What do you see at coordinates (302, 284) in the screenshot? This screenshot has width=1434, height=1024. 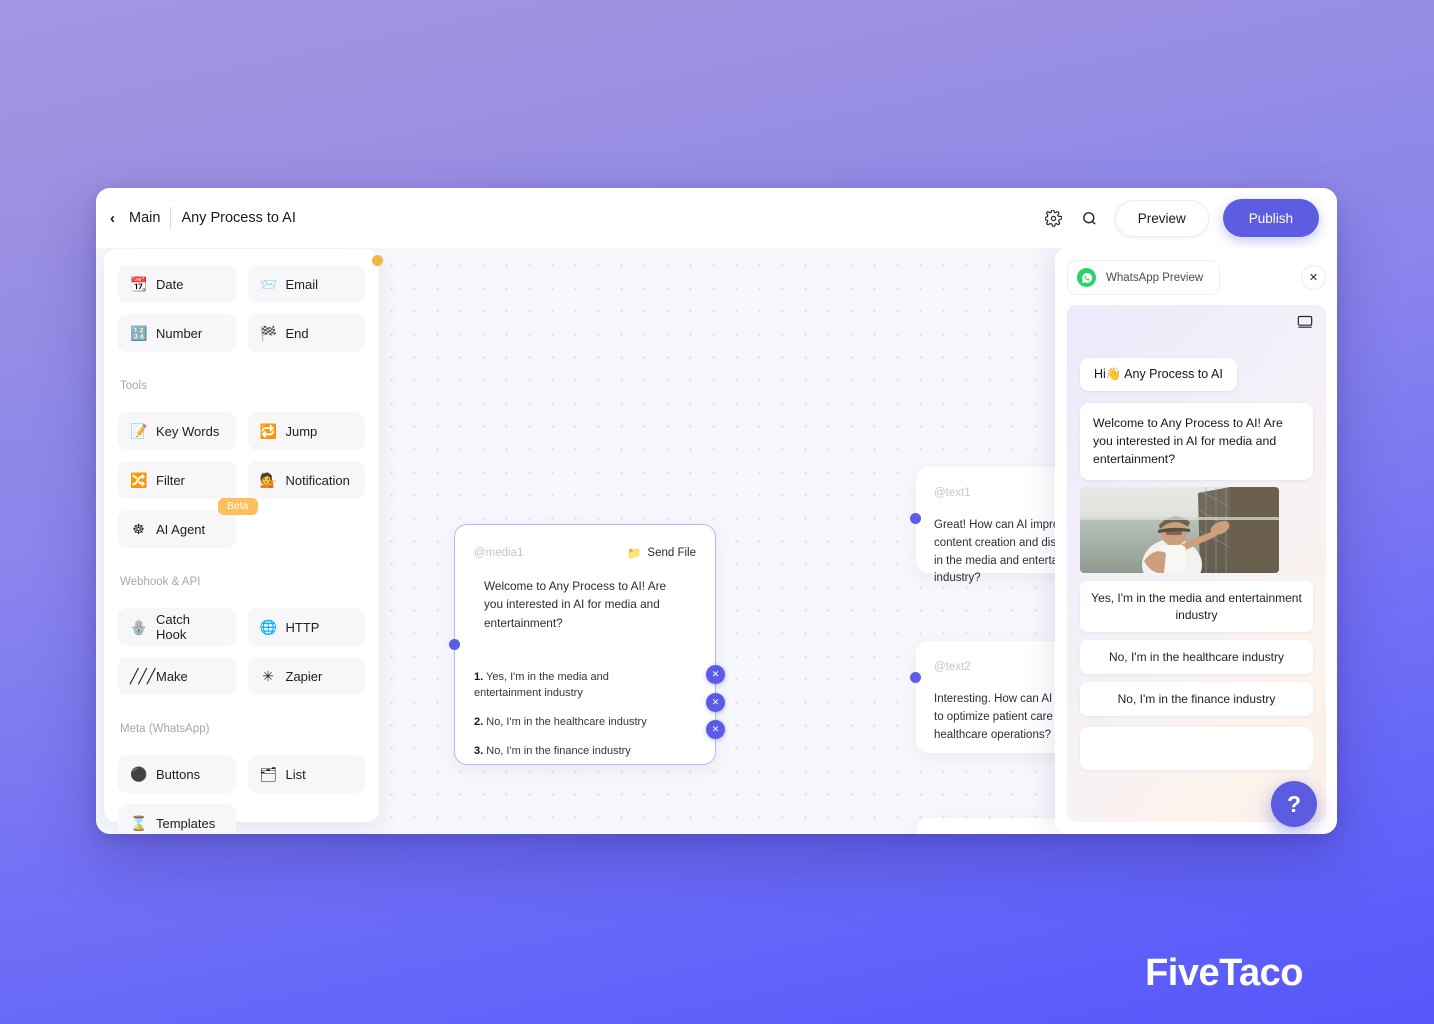 I see `palette-item-label: Email` at bounding box center [302, 284].